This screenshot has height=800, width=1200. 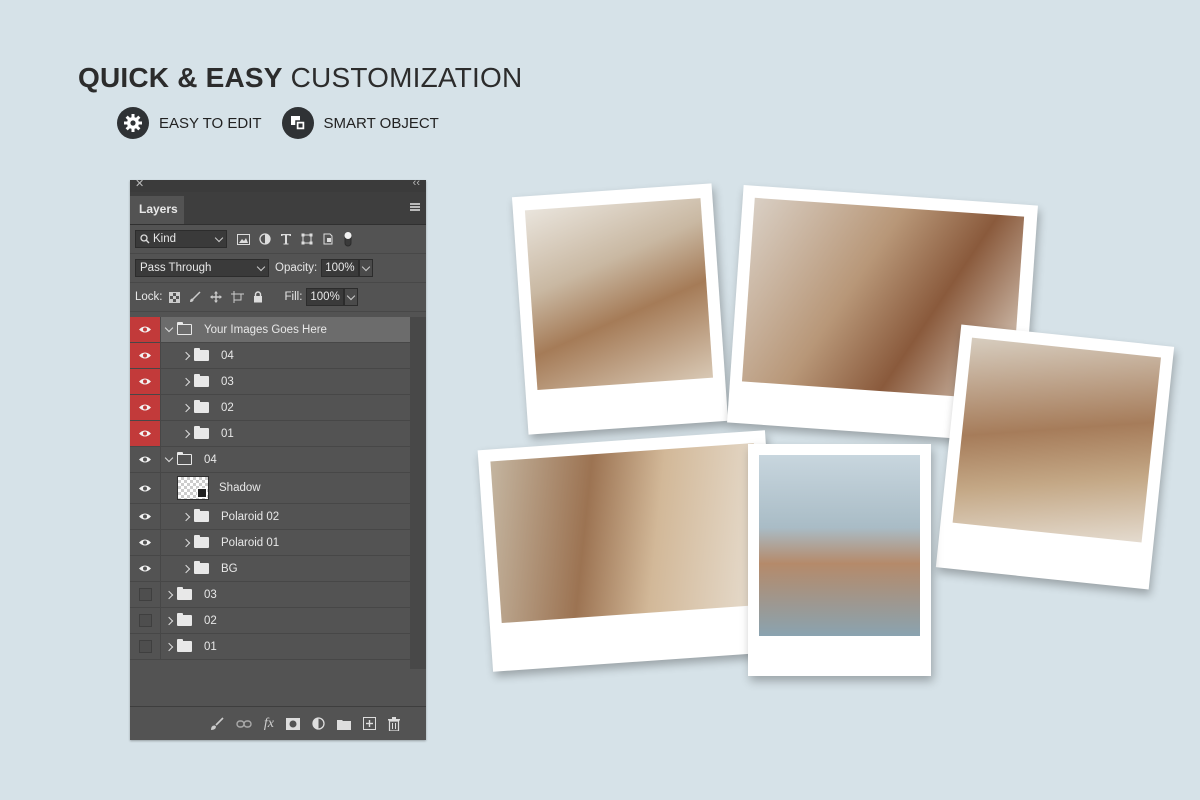 What do you see at coordinates (293, 723) in the screenshot?
I see `mask-icon` at bounding box center [293, 723].